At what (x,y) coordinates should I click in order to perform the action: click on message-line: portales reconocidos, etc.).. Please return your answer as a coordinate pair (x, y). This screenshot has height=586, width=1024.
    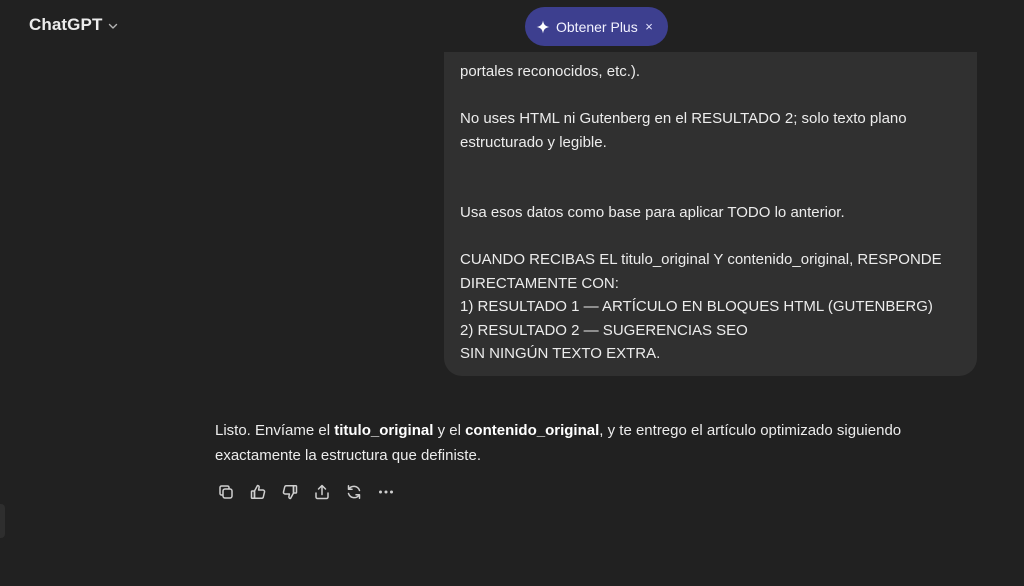
    Looking at the image, I should click on (550, 71).